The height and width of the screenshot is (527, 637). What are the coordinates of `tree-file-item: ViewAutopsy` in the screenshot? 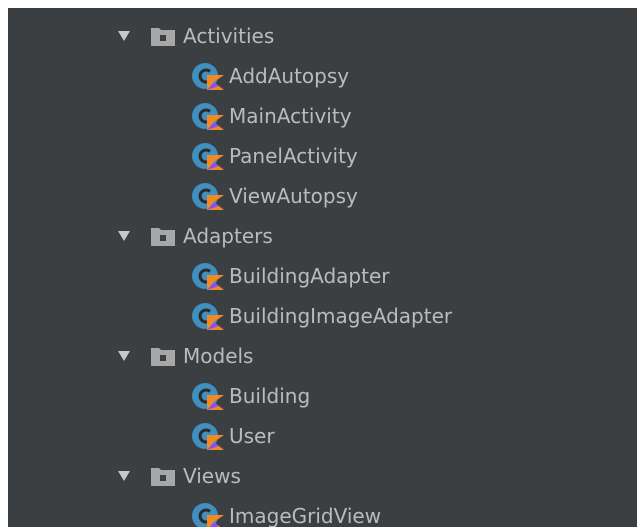 It's located at (322, 196).